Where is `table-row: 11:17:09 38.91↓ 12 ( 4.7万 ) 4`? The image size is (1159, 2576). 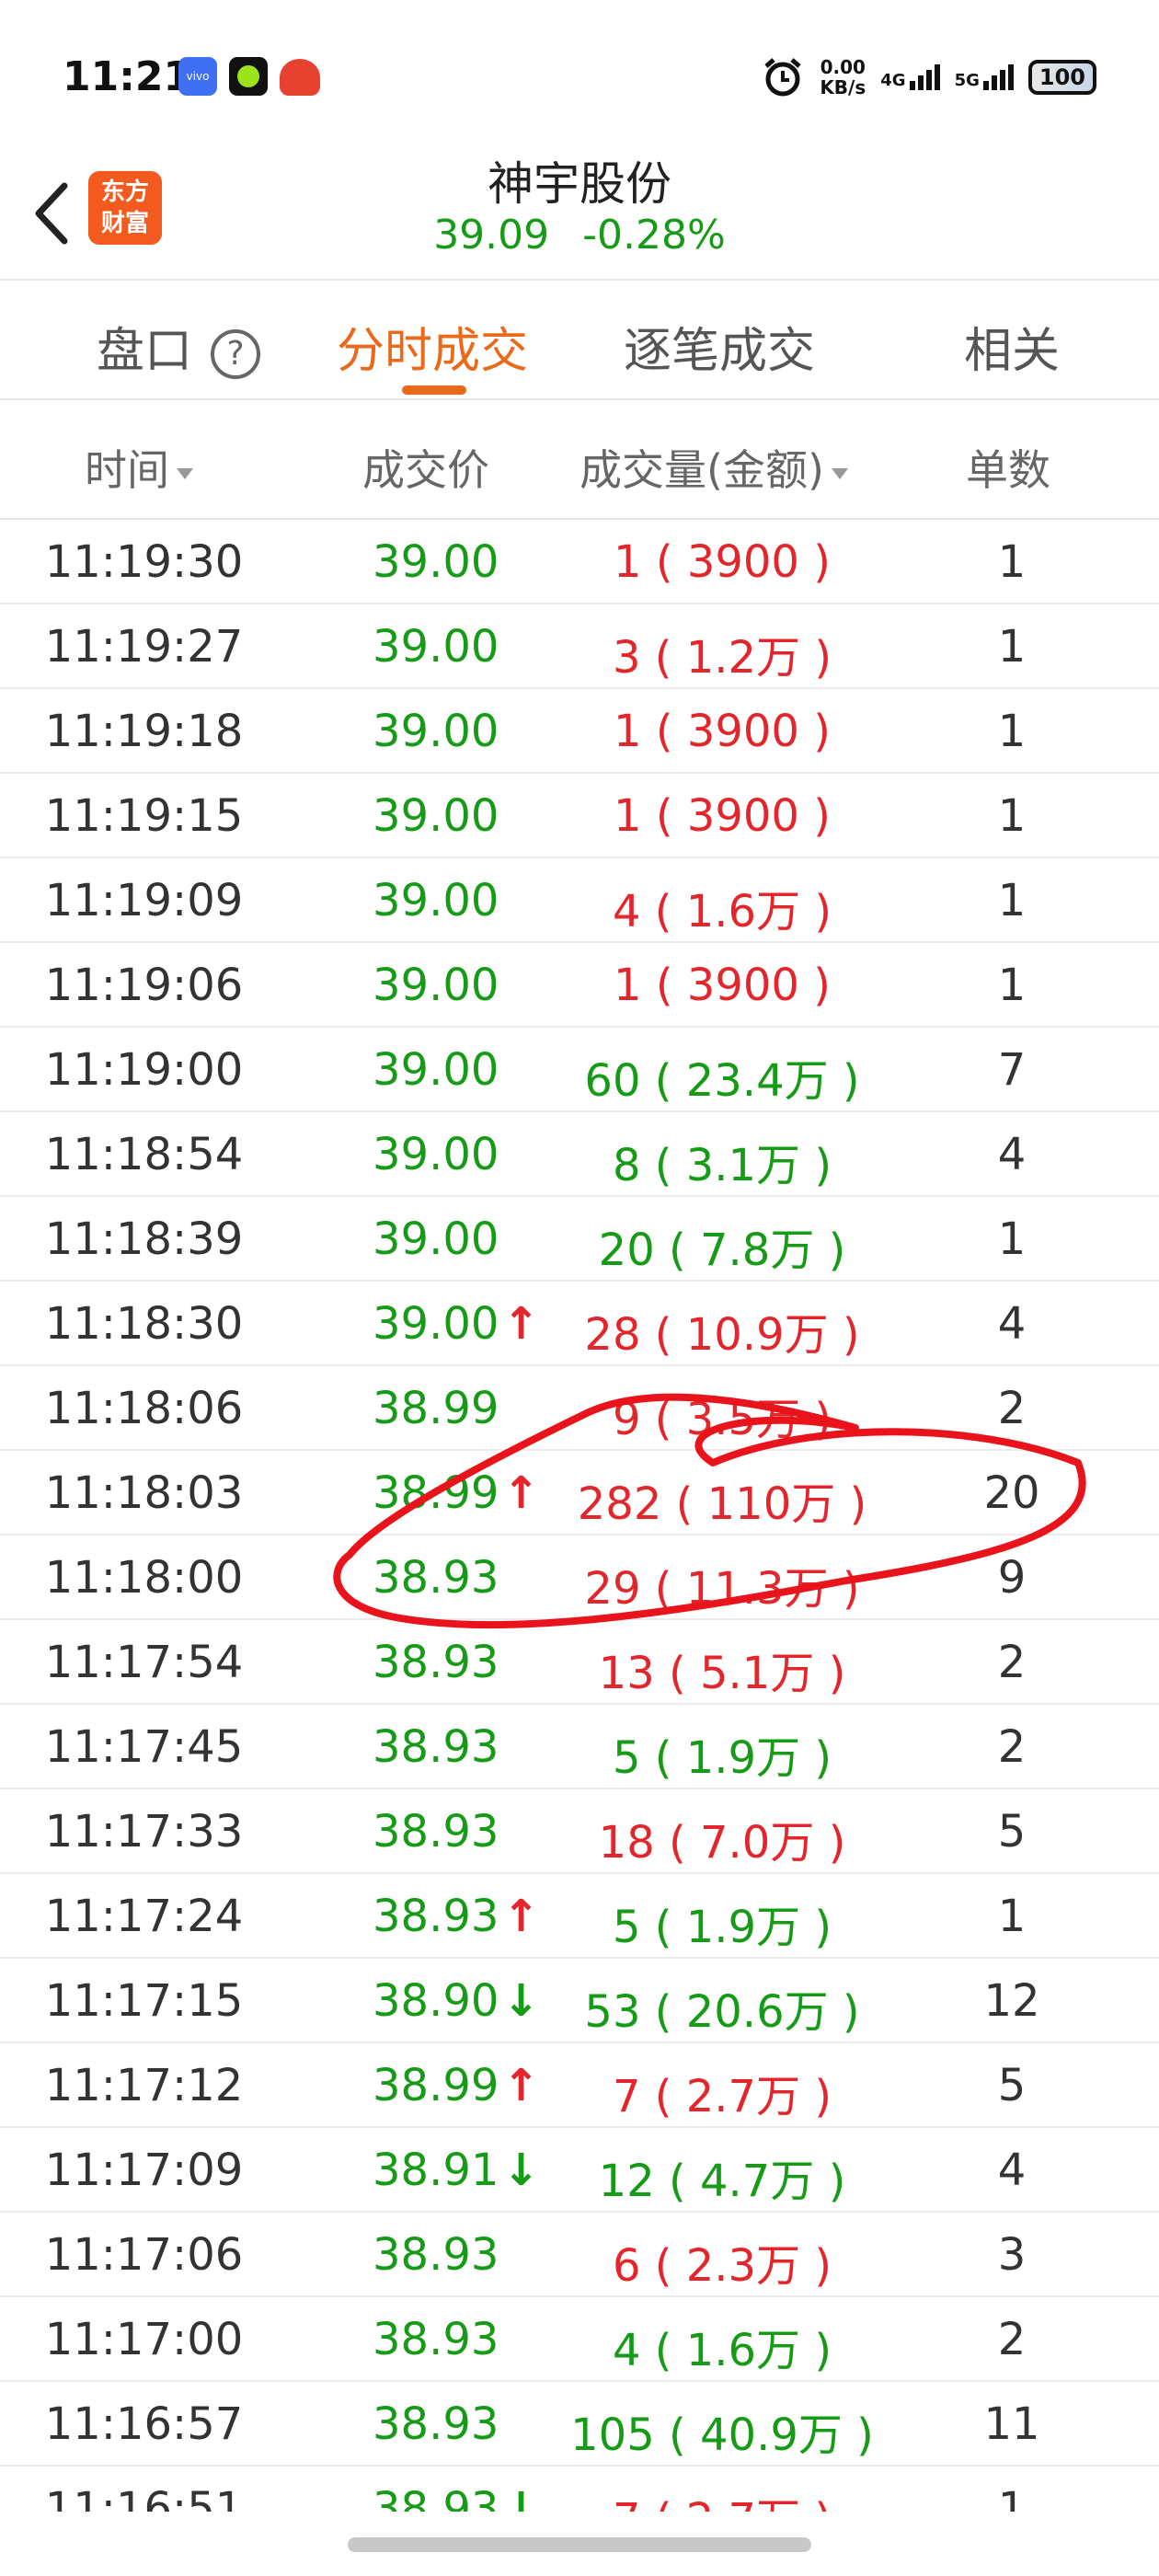
table-row: 11:17:09 38.91↓ 12 ( 4.7万 ) 4 is located at coordinates (579, 2170).